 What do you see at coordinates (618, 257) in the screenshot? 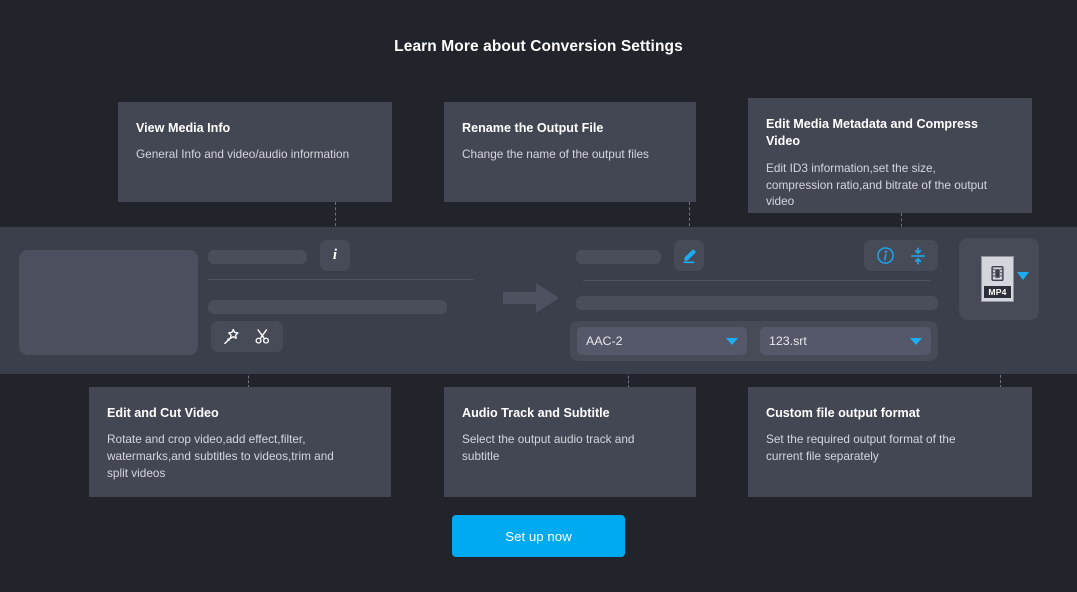
I see `output-filename-placeholder` at bounding box center [618, 257].